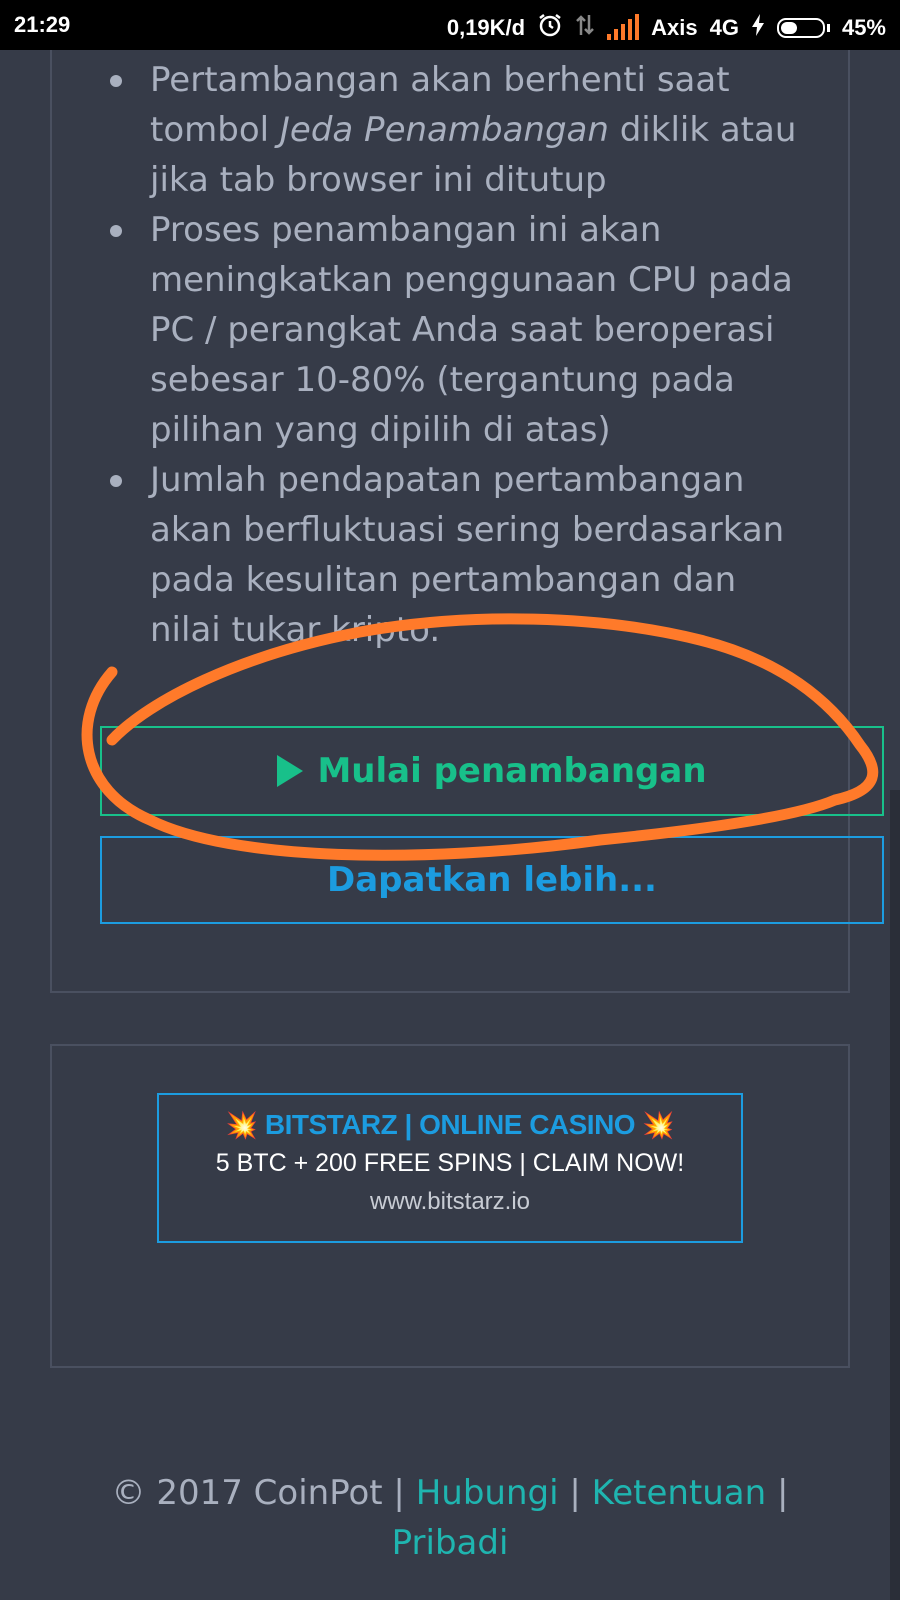  I want to click on ad-title-row: 💥 BITSTARZ | ONLINE CASINO 💥, so click(450, 1125).